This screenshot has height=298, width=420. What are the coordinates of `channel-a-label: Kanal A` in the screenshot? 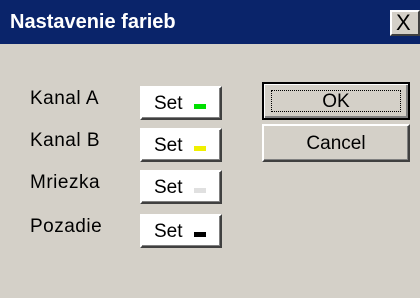 It's located at (64, 98).